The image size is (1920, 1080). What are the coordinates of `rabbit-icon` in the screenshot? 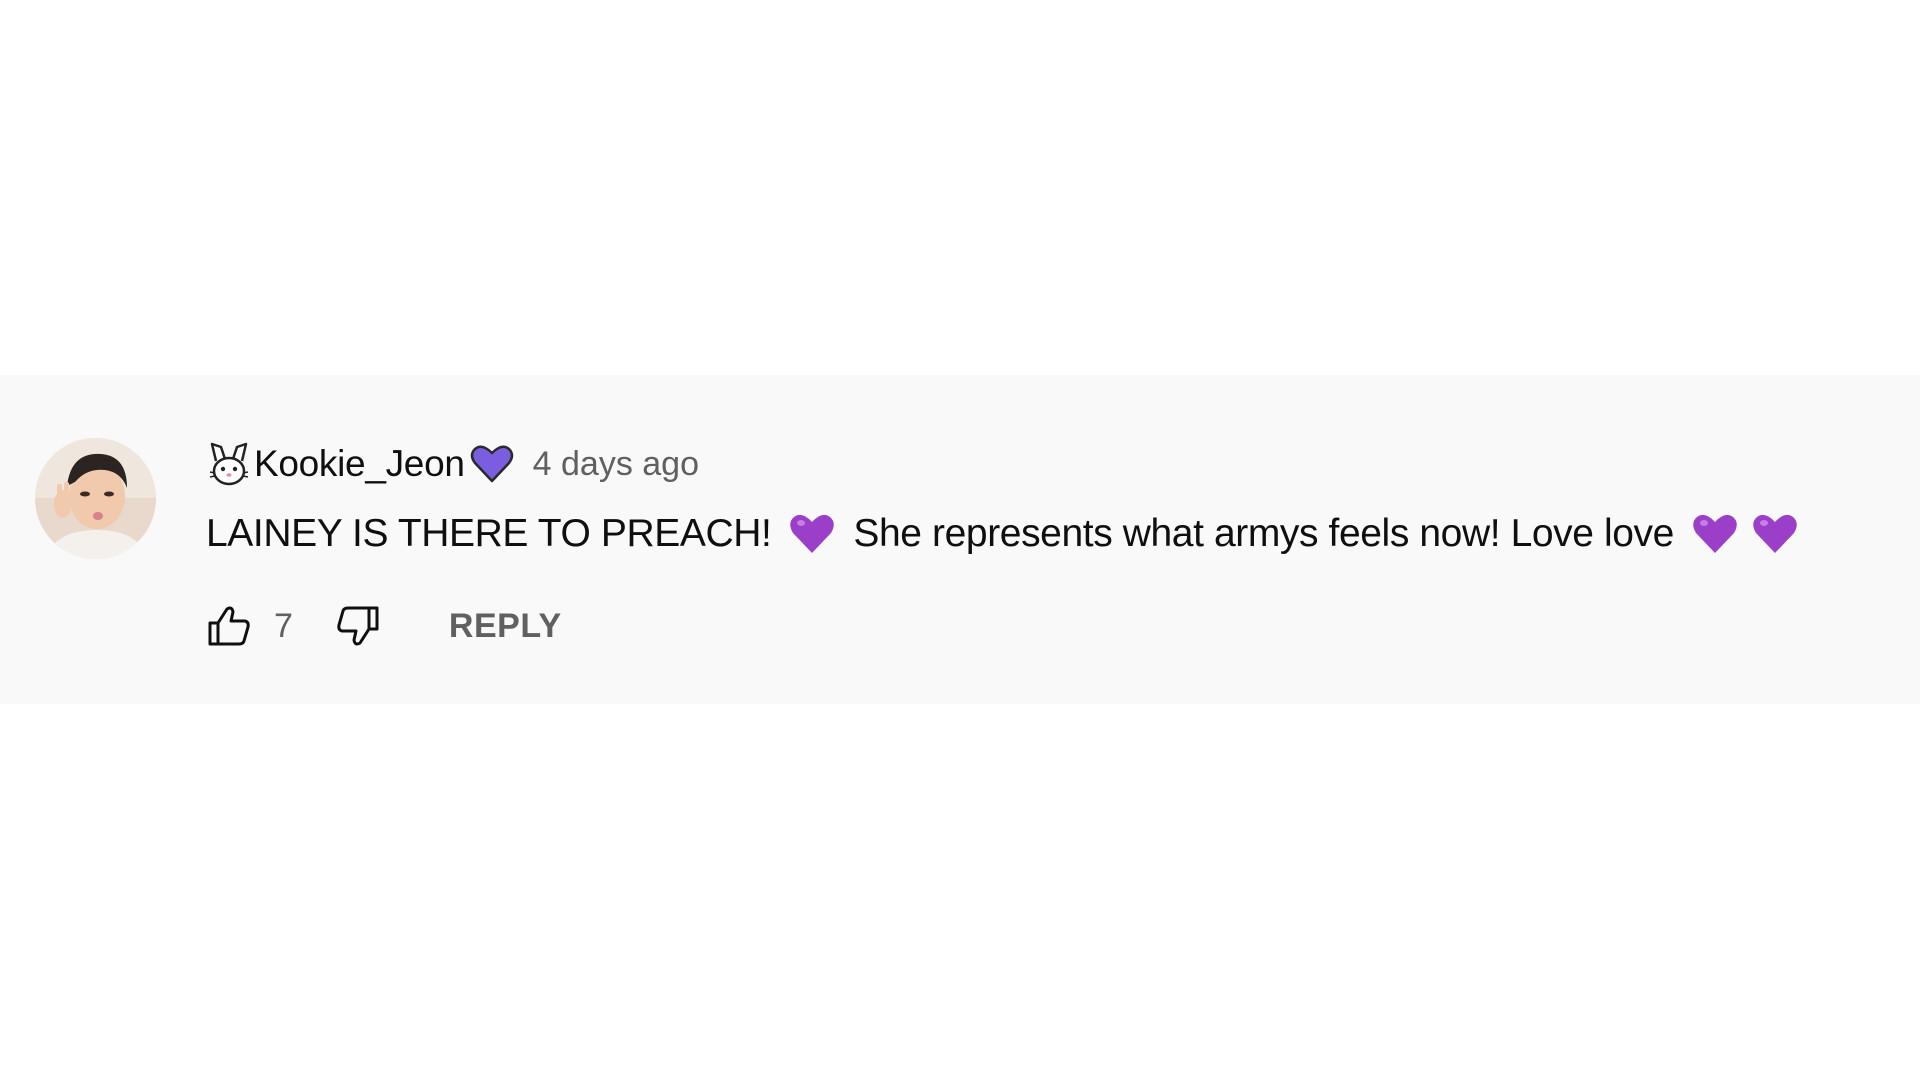 It's located at (229, 464).